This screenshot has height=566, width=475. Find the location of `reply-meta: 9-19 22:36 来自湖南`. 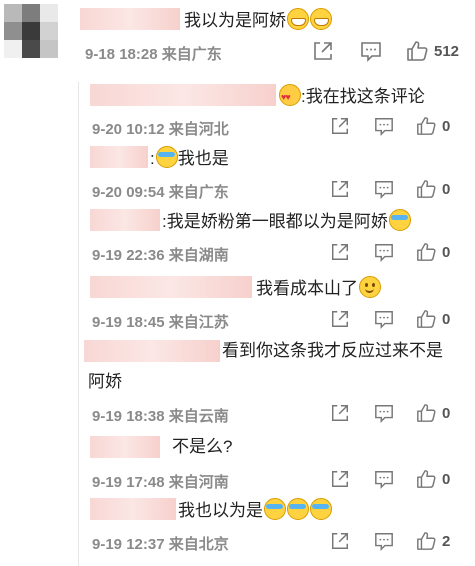

reply-meta: 9-19 22:36 来自湖南 is located at coordinates (160, 255).